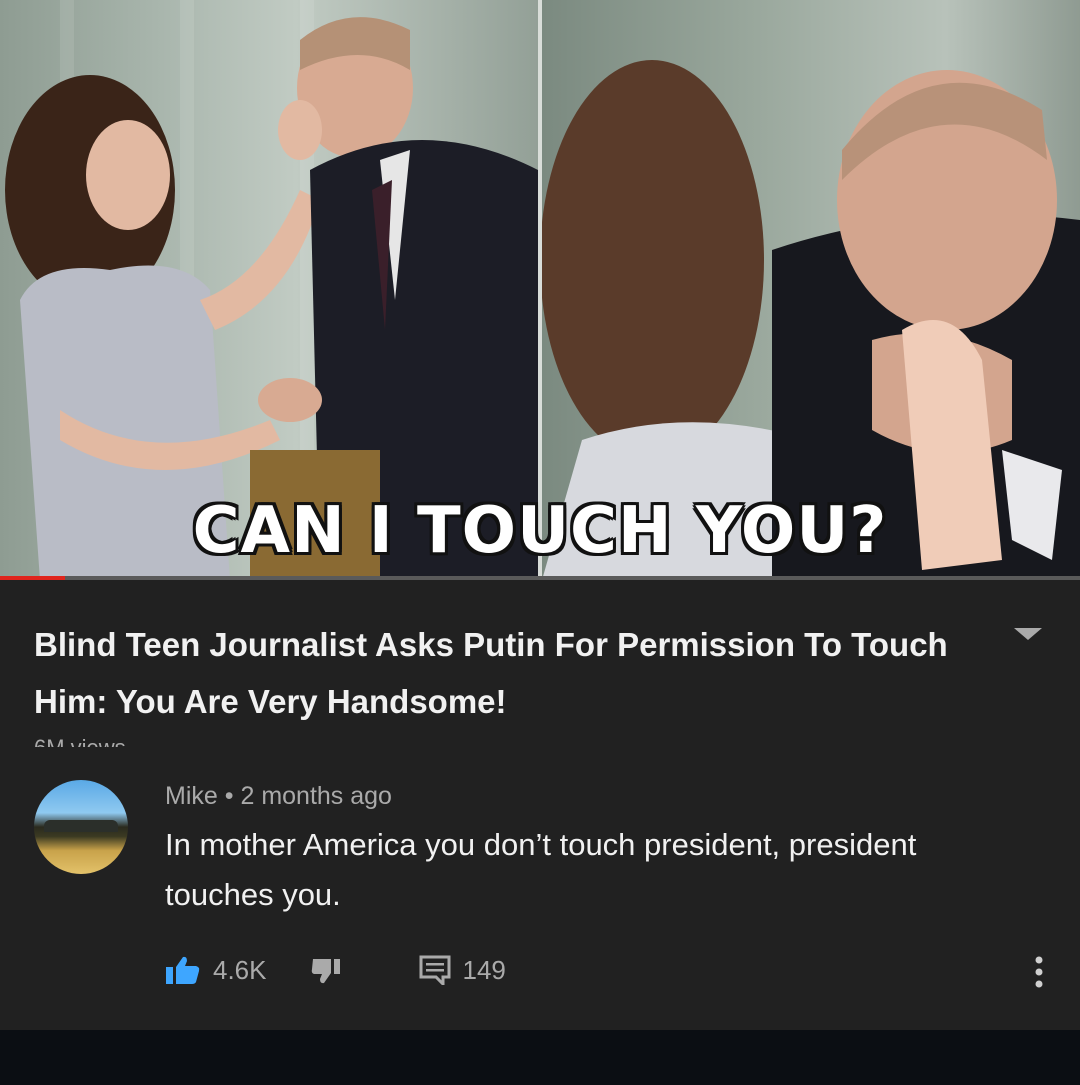 The height and width of the screenshot is (1085, 1080). I want to click on comment-meta: Mike • 2 months ago, so click(278, 796).